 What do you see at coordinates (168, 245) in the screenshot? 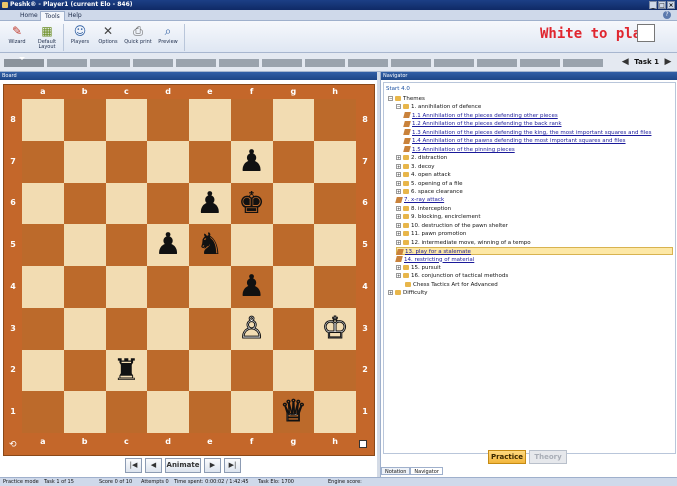
I see `black-pawn-d5: ♟` at bounding box center [168, 245].